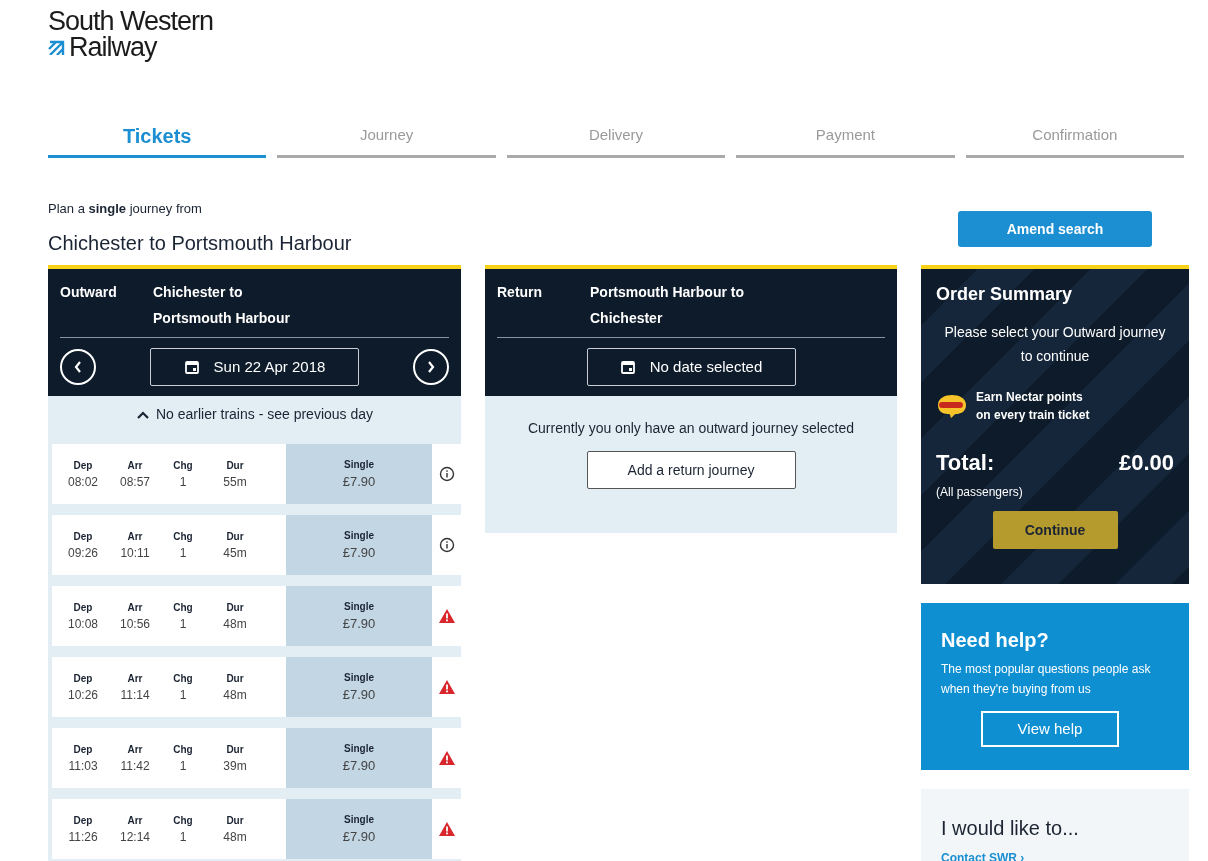 This screenshot has height=861, width=1208. What do you see at coordinates (198, 292) in the screenshot?
I see `route-text: Chichester to` at bounding box center [198, 292].